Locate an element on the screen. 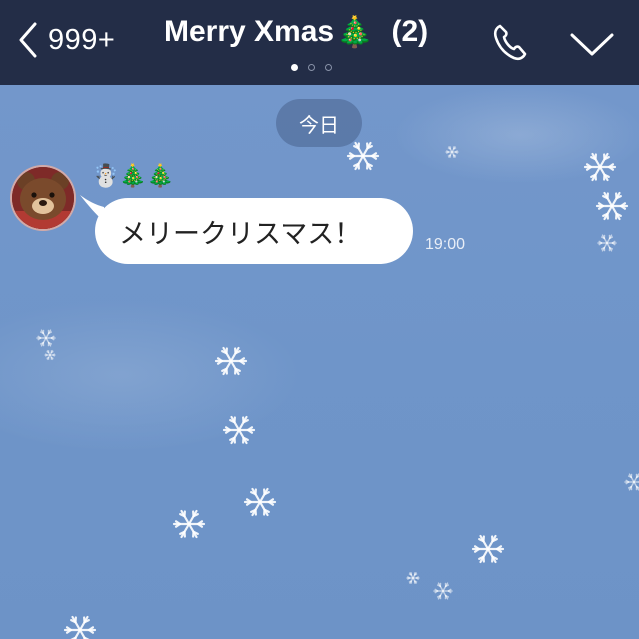 The height and width of the screenshot is (639, 639). message-text: メリークリスマス！ is located at coordinates (240, 233).